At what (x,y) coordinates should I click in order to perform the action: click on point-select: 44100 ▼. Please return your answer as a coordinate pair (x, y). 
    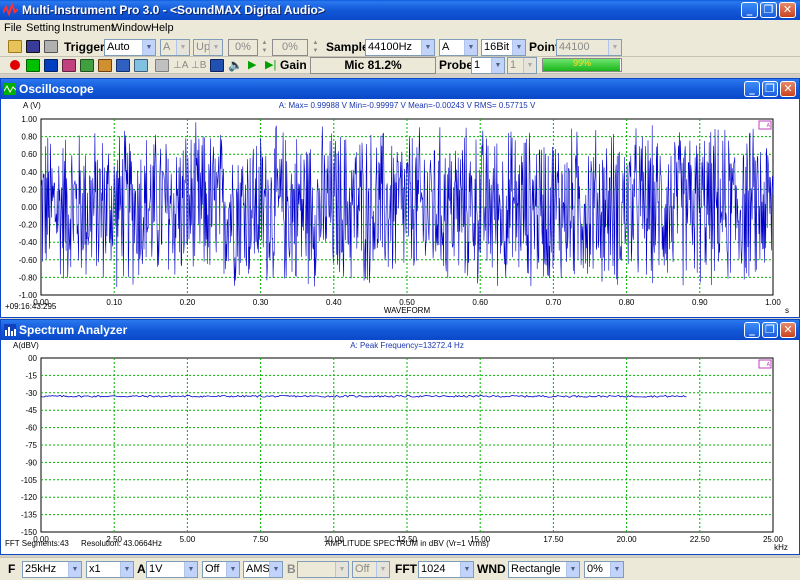
    Looking at the image, I should click on (589, 47).